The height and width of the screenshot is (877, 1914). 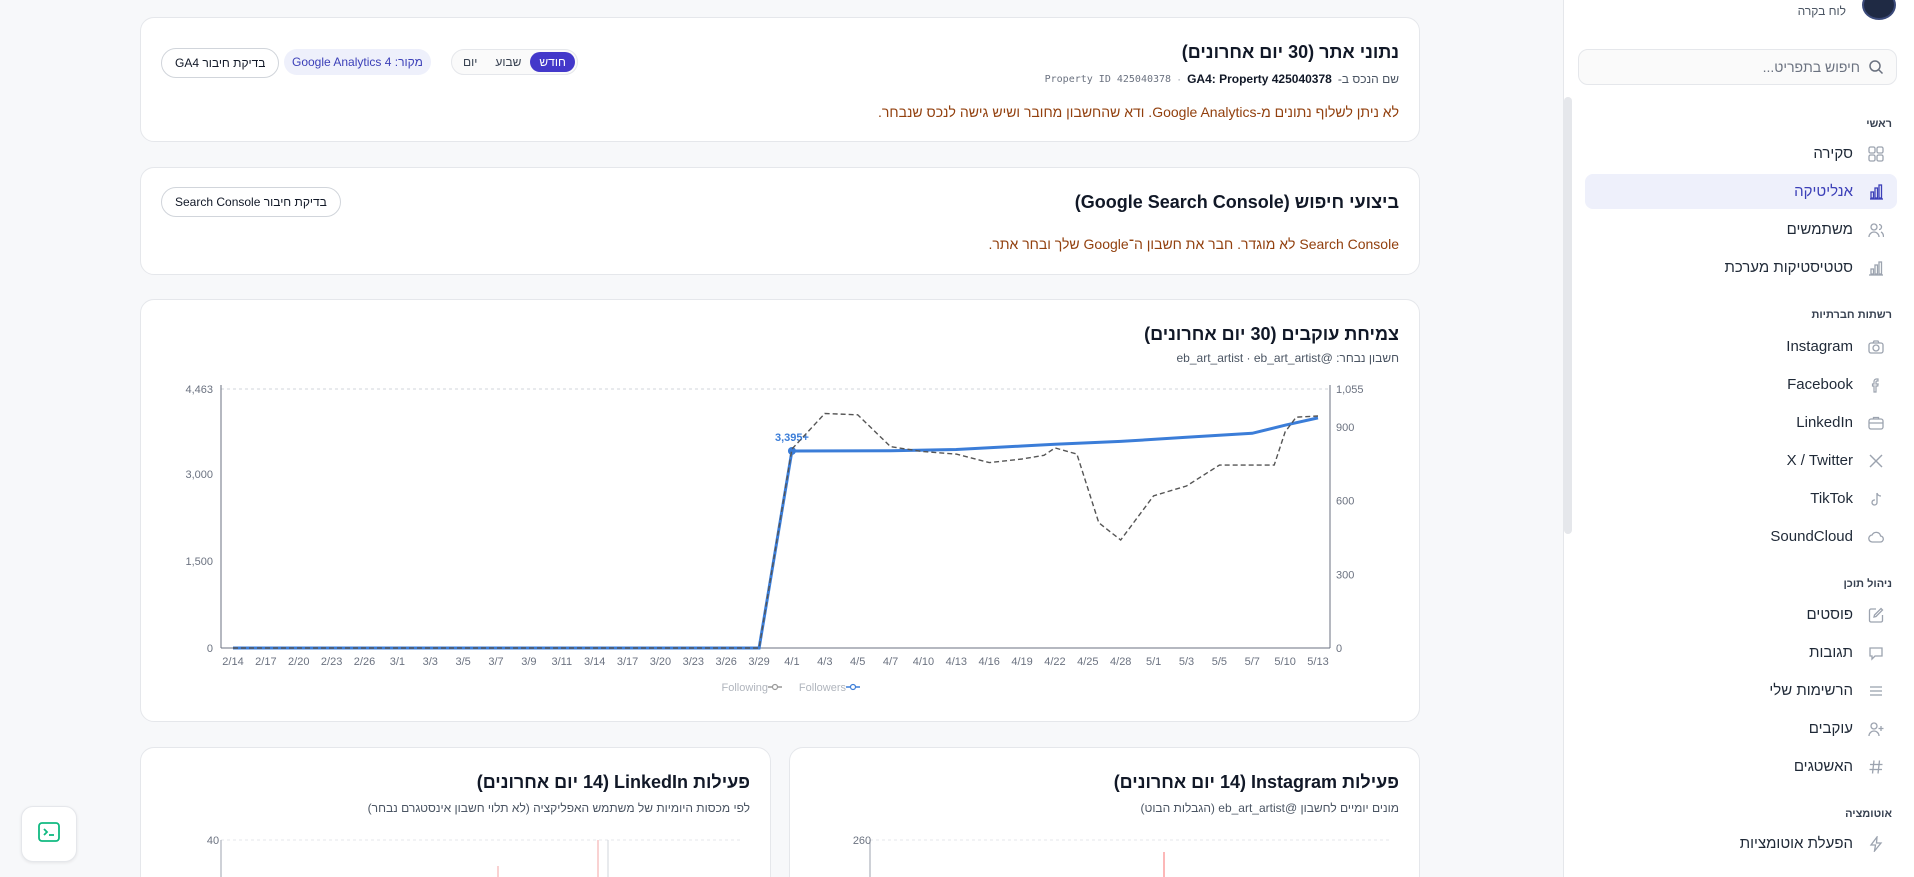 I want to click on comment-icon, so click(x=1876, y=653).